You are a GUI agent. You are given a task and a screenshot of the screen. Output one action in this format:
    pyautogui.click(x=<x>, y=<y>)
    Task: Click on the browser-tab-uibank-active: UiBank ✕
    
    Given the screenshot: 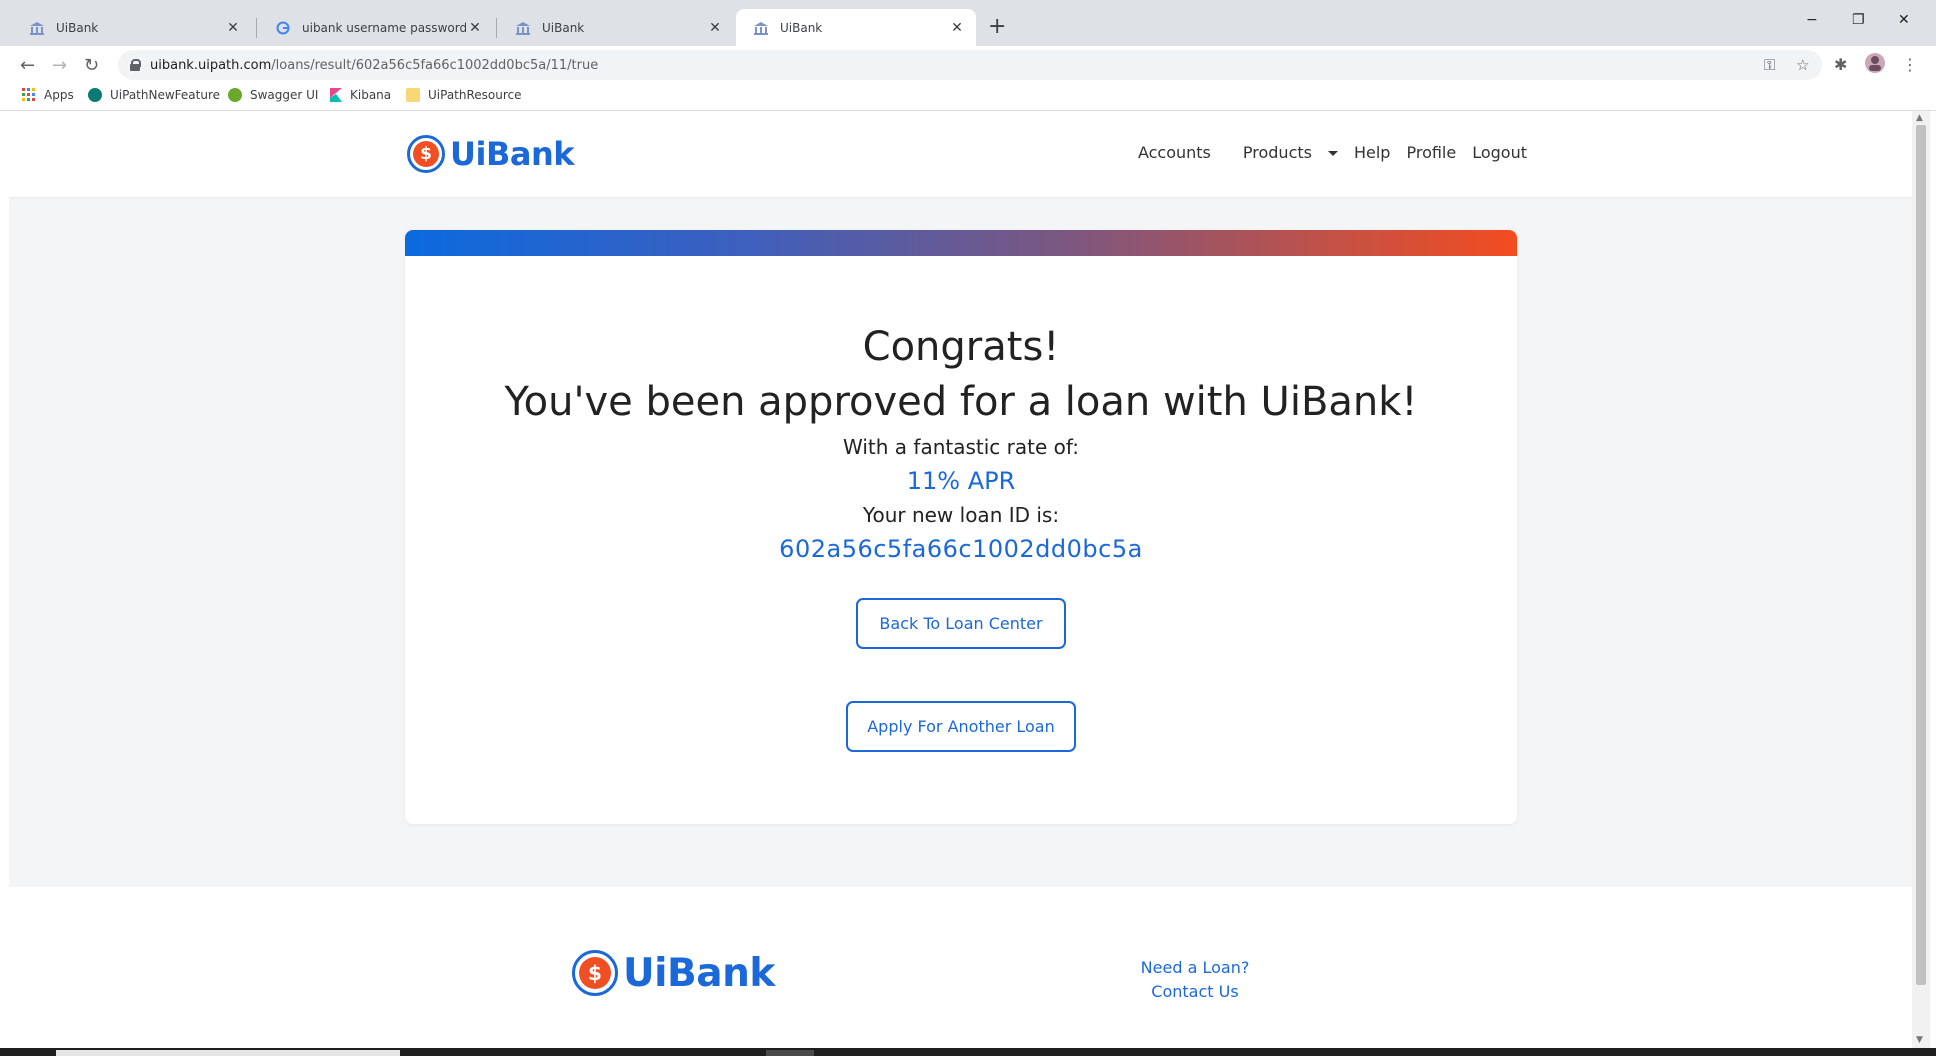 What is the action you would take?
    pyautogui.click(x=856, y=27)
    